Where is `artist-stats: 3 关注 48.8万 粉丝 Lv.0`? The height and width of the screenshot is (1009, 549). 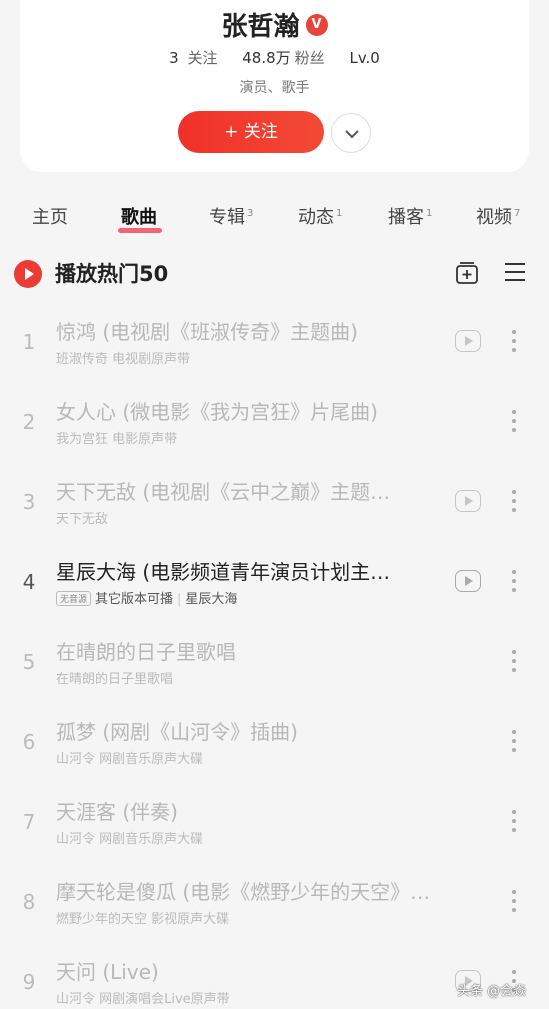
artist-stats: 3 关注 48.8万 粉丝 Lv.0 is located at coordinates (274, 57).